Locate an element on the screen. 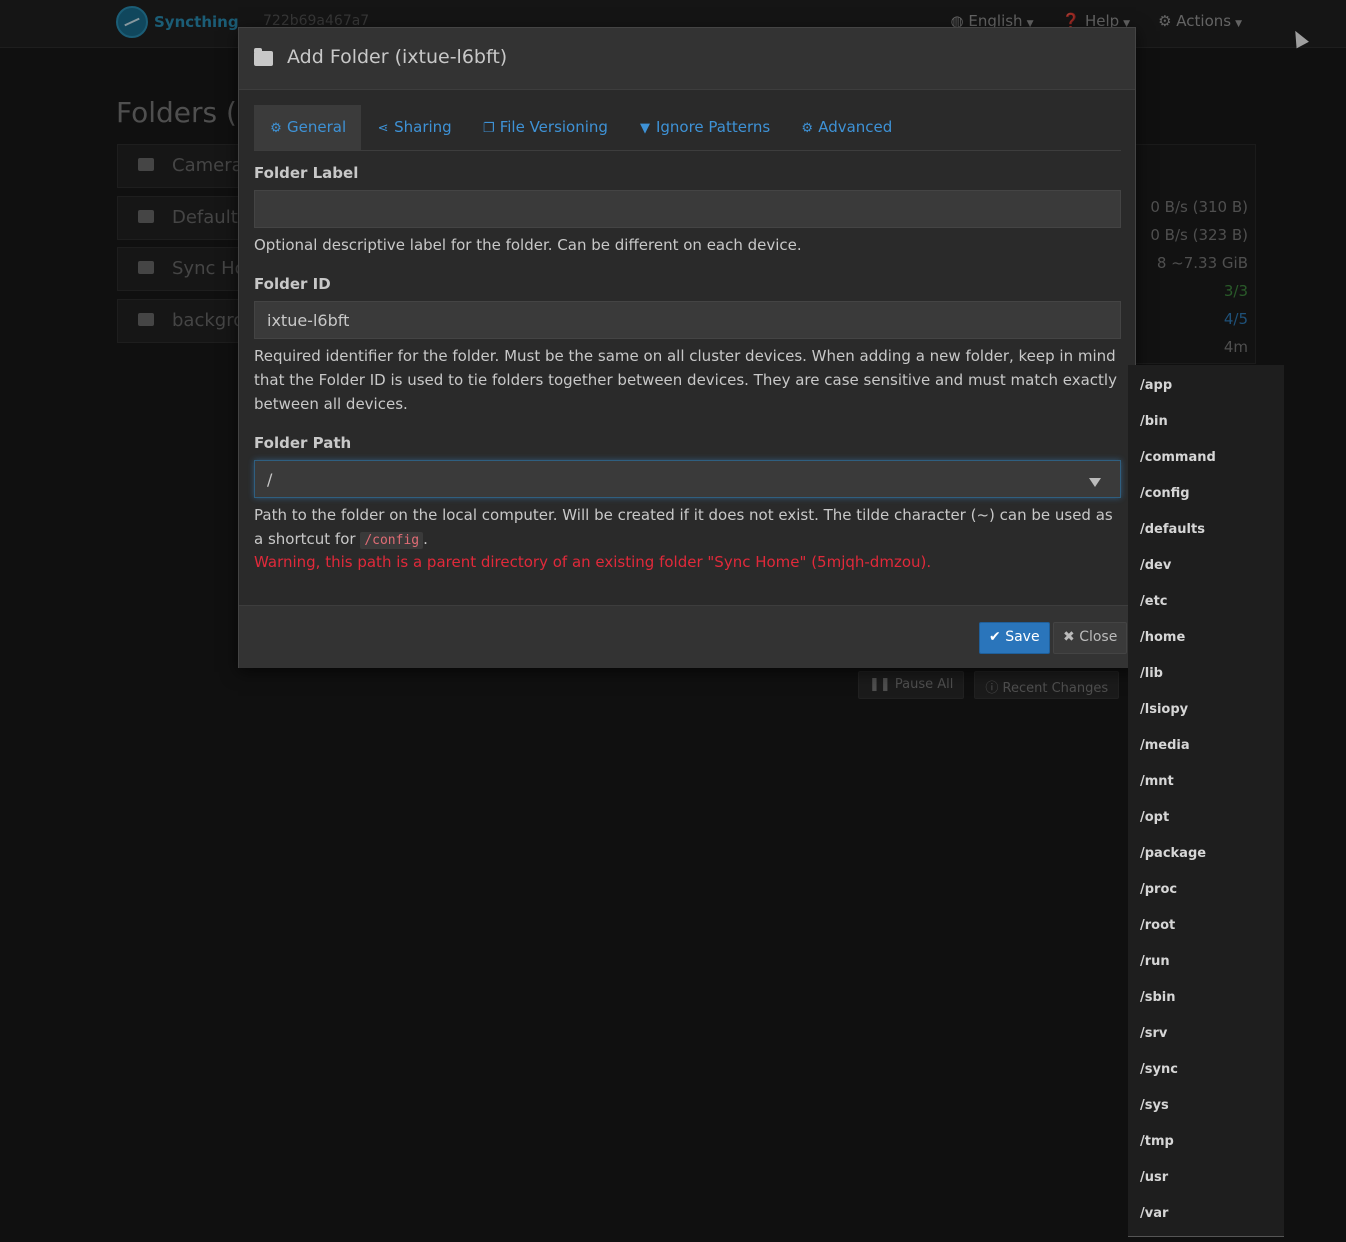 The image size is (1346, 1242). folder-path-input is located at coordinates (687, 479).